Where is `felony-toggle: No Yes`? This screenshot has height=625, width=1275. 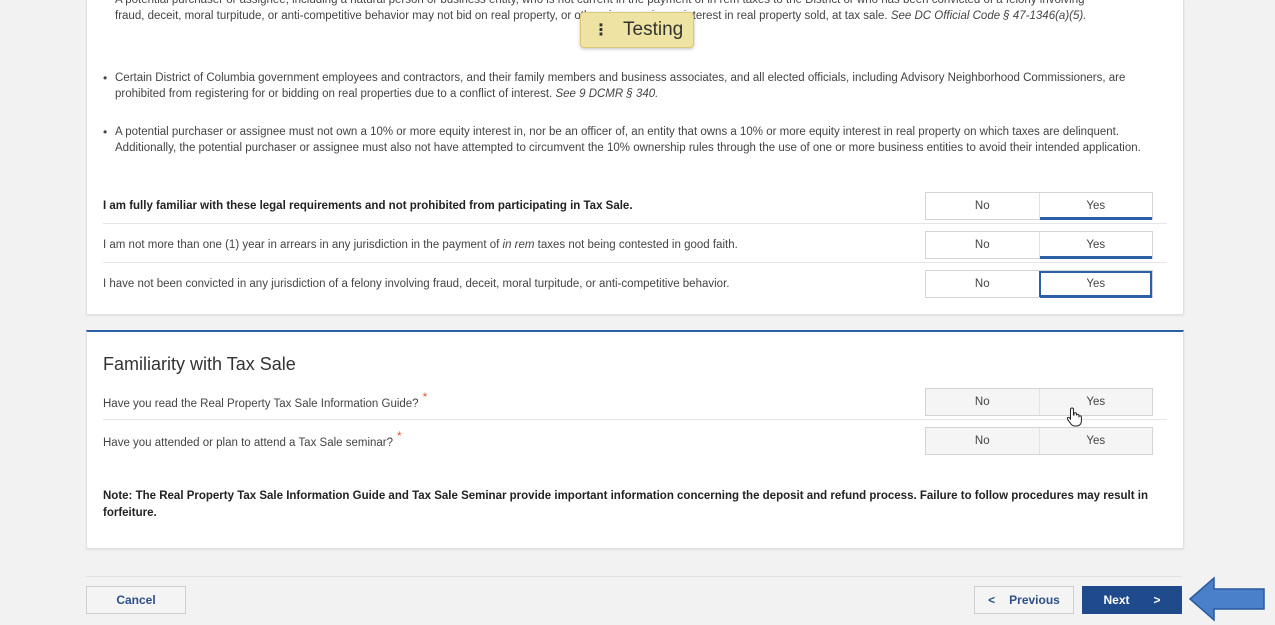 felony-toggle: No Yes is located at coordinates (1039, 284).